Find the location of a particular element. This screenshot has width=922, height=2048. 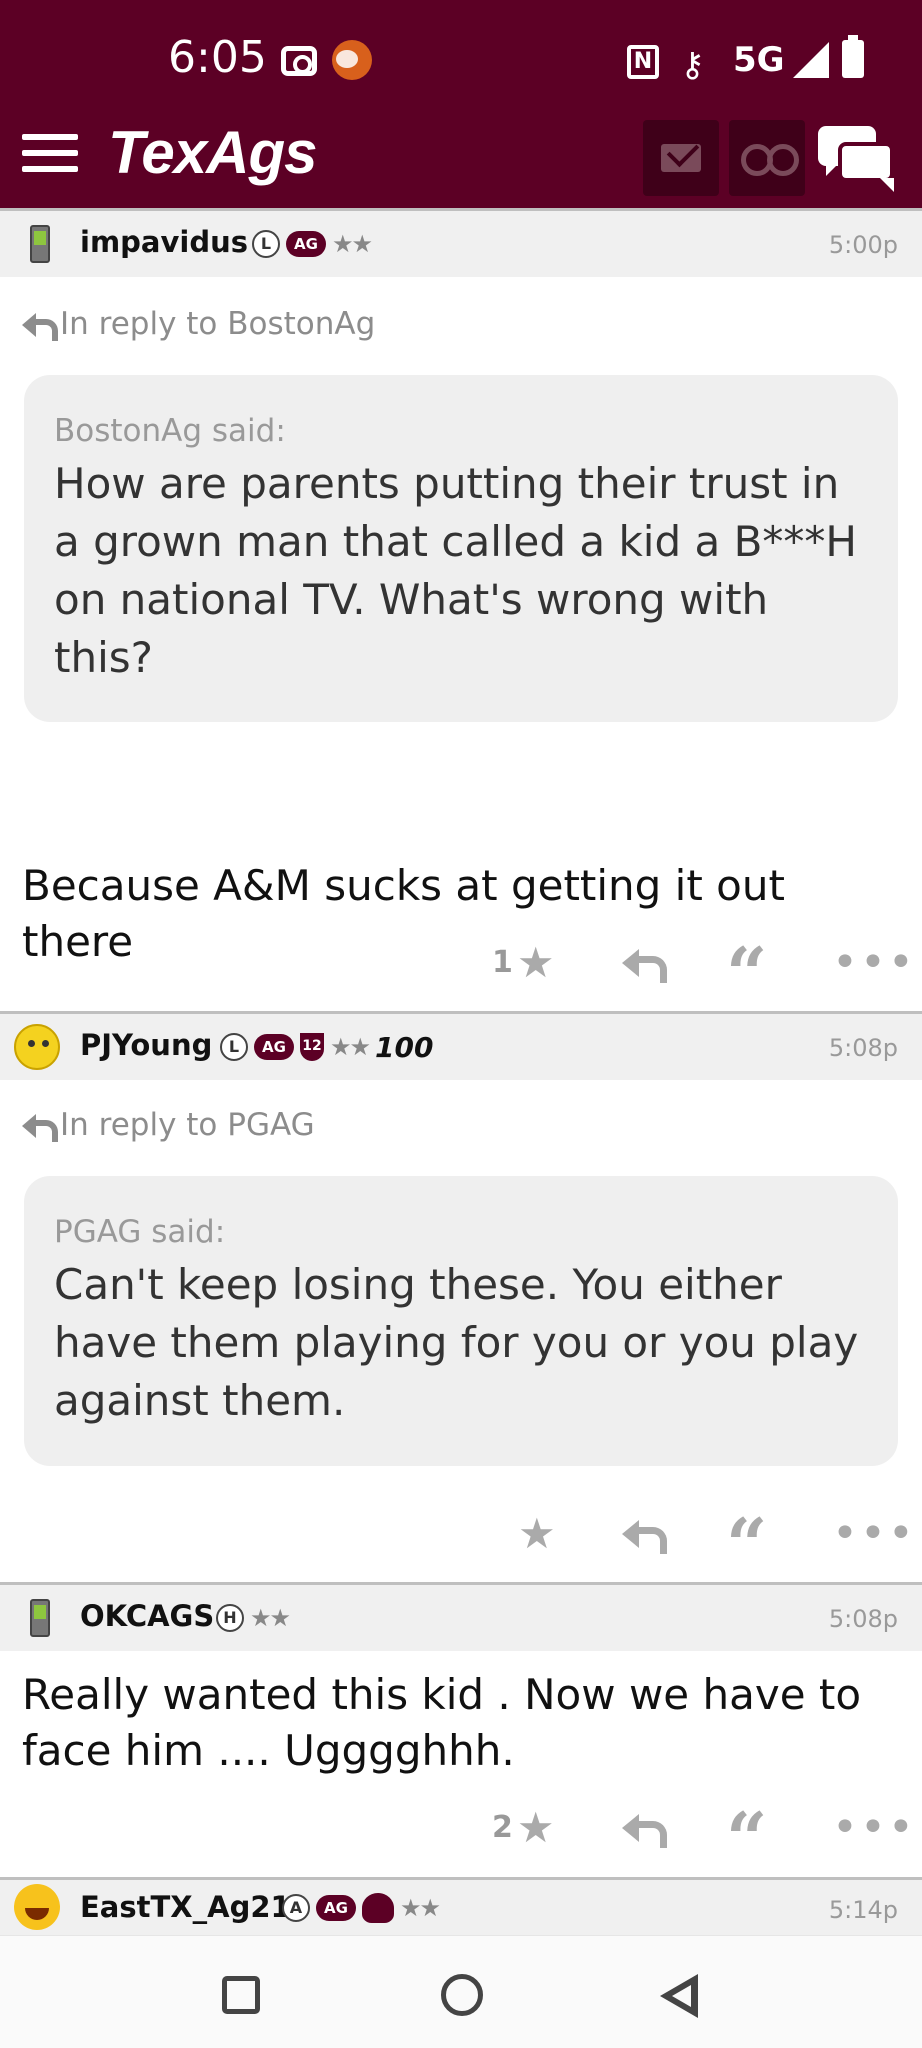

user-badges: L AG ★★ is located at coordinates (312, 244).